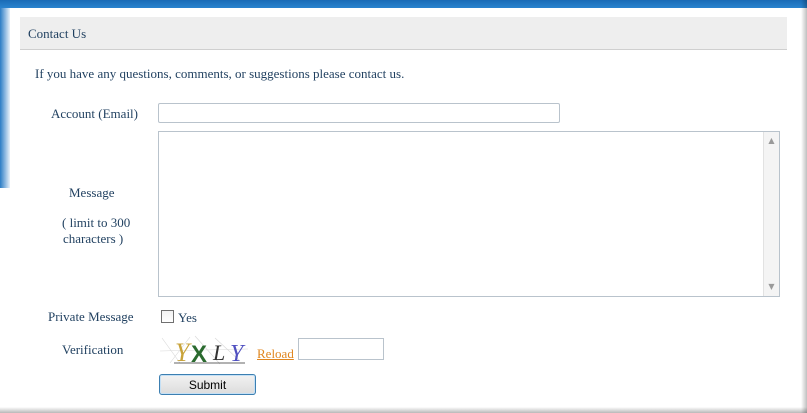  Describe the element at coordinates (5, 98) in the screenshot. I see `left-blue-edge` at that location.